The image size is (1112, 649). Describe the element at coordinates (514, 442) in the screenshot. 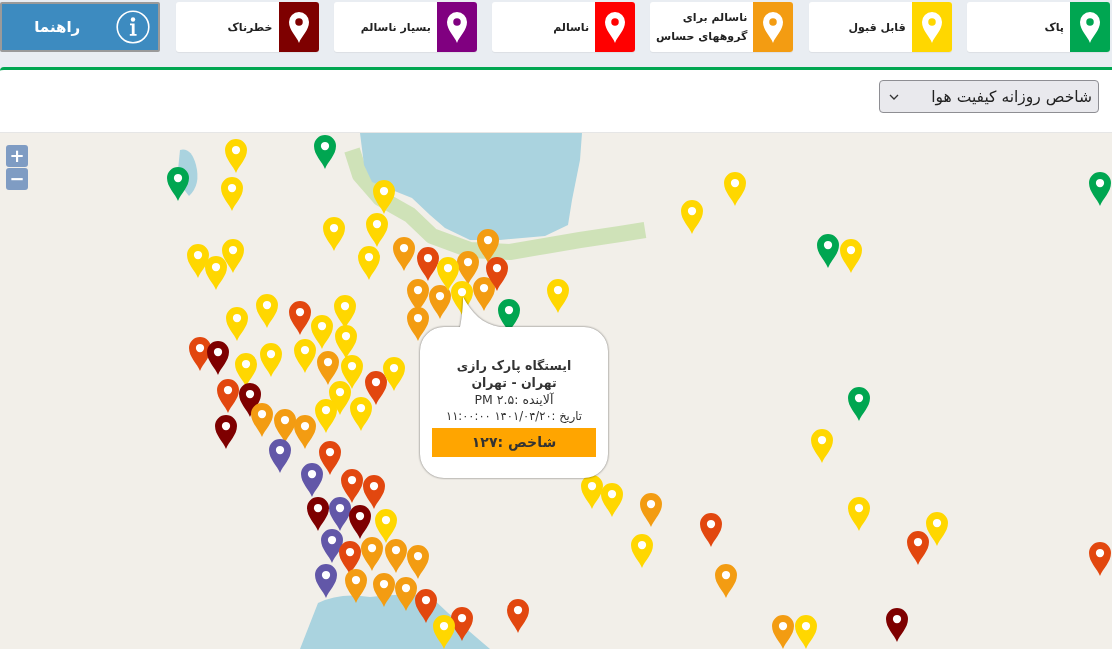

I see `index-bar: شاخص :۱۲۷` at that location.